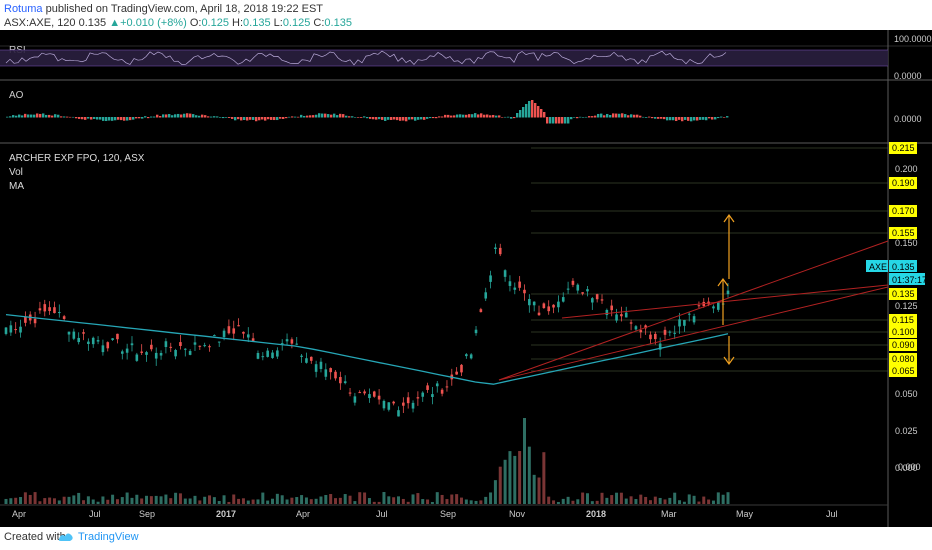 This screenshot has width=932, height=550. What do you see at coordinates (23, 9) in the screenshot?
I see `author-link: Rotuma` at bounding box center [23, 9].